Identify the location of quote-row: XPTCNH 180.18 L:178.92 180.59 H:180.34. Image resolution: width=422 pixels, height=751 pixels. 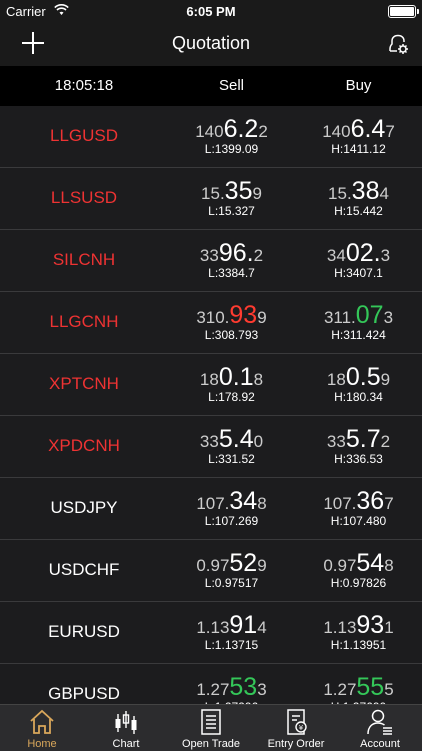
(211, 385).